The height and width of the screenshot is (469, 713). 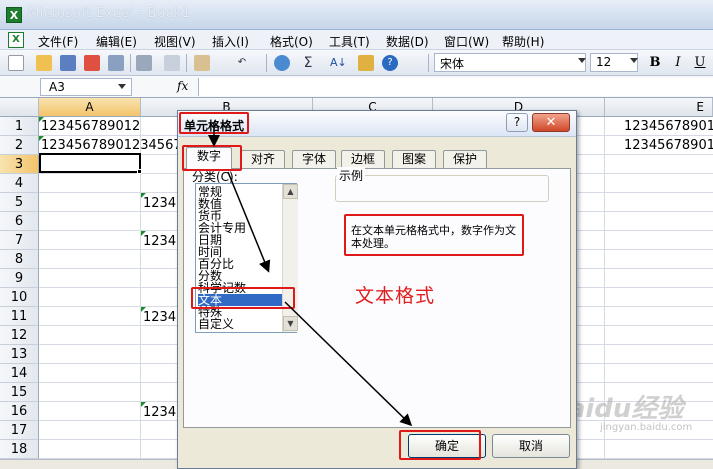 What do you see at coordinates (209, 158) in the screenshot?
I see `tab-number: 数字` at bounding box center [209, 158].